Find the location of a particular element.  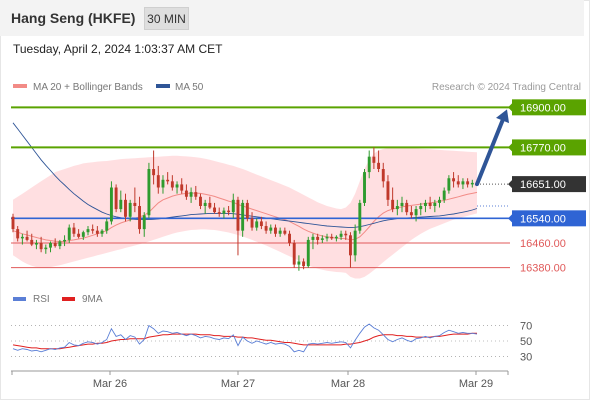

legend-swatch-ma50 is located at coordinates (163, 86).